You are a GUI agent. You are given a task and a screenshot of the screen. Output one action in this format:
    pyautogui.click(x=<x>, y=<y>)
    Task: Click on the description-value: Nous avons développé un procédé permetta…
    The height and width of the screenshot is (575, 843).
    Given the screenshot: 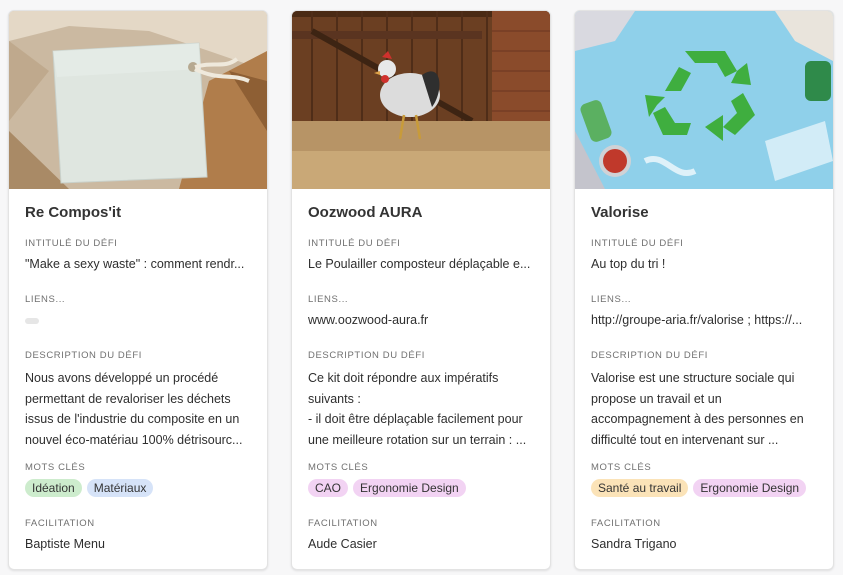 What is the action you would take?
    pyautogui.click(x=134, y=409)
    